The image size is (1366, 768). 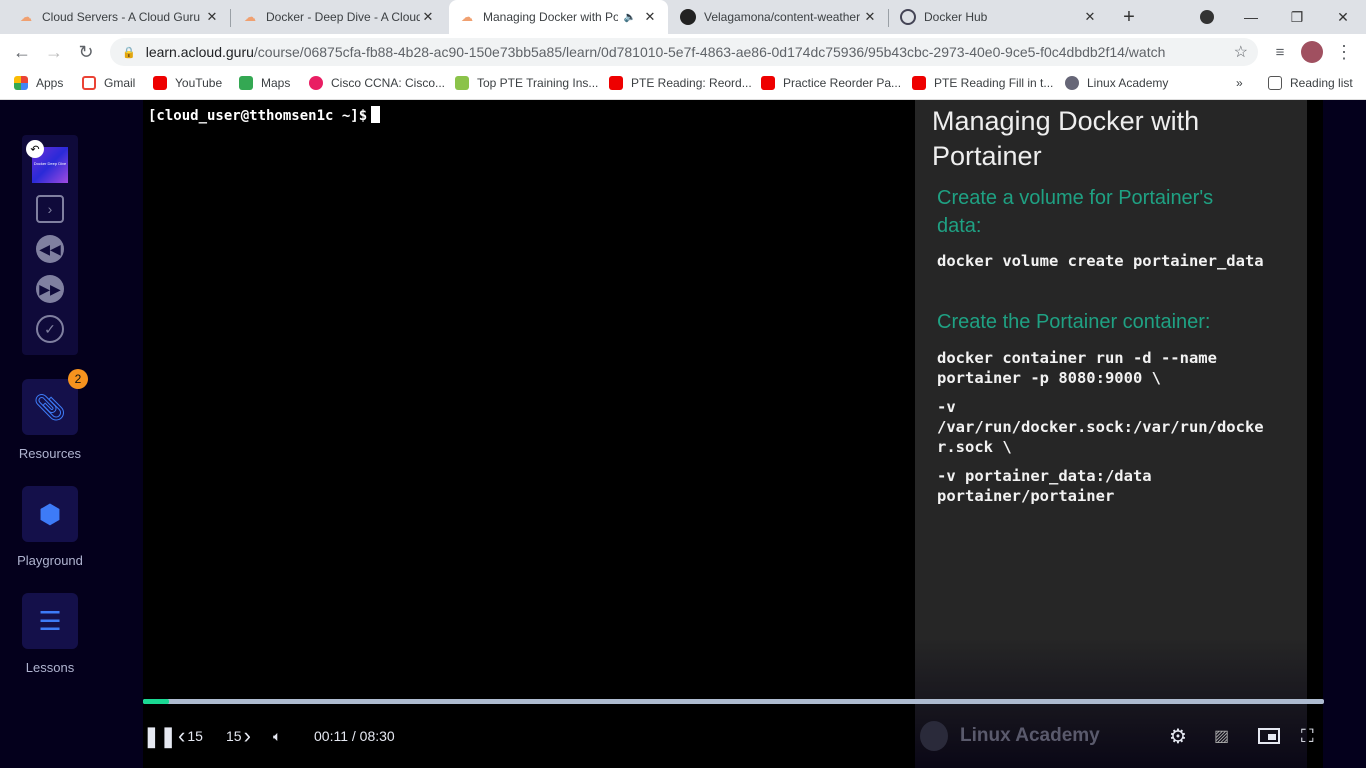 I want to click on media-control-icon: ≡, so click(x=1280, y=52).